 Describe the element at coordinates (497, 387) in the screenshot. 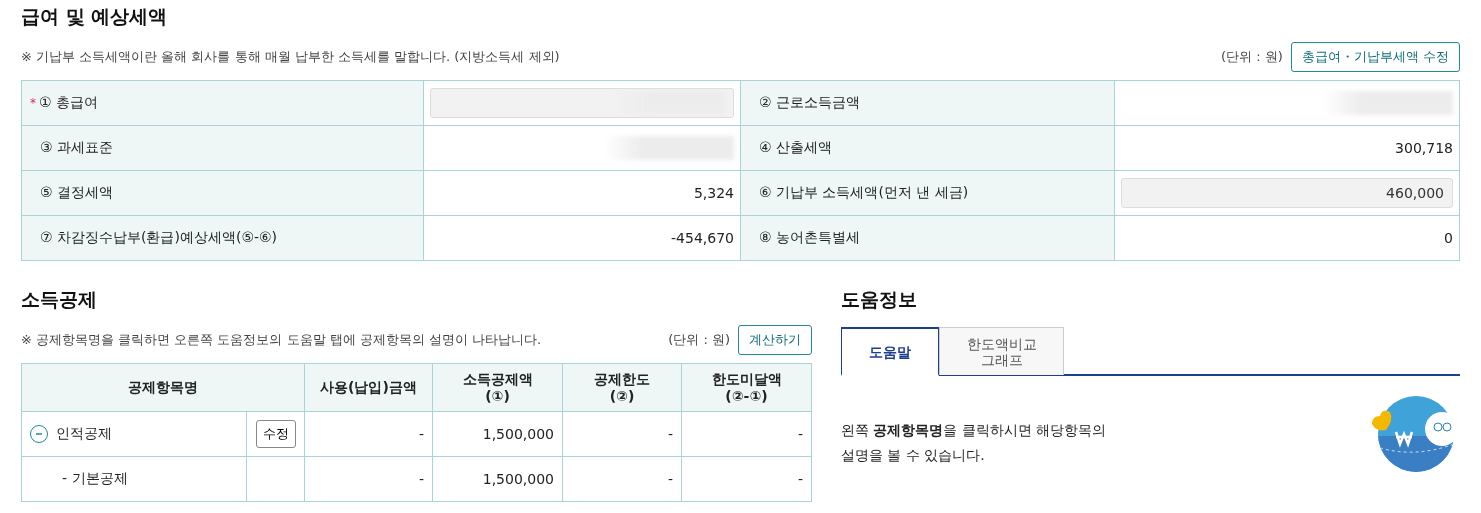

I see `column-header: 소득공제액 (①)` at that location.